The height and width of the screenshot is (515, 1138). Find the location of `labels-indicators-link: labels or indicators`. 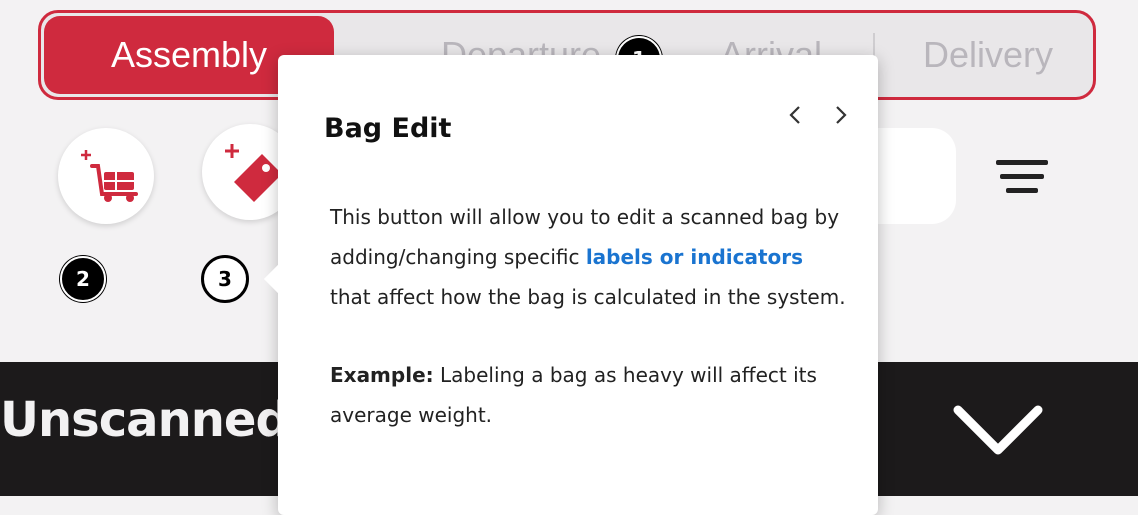

labels-indicators-link: labels or indicators is located at coordinates (694, 257).